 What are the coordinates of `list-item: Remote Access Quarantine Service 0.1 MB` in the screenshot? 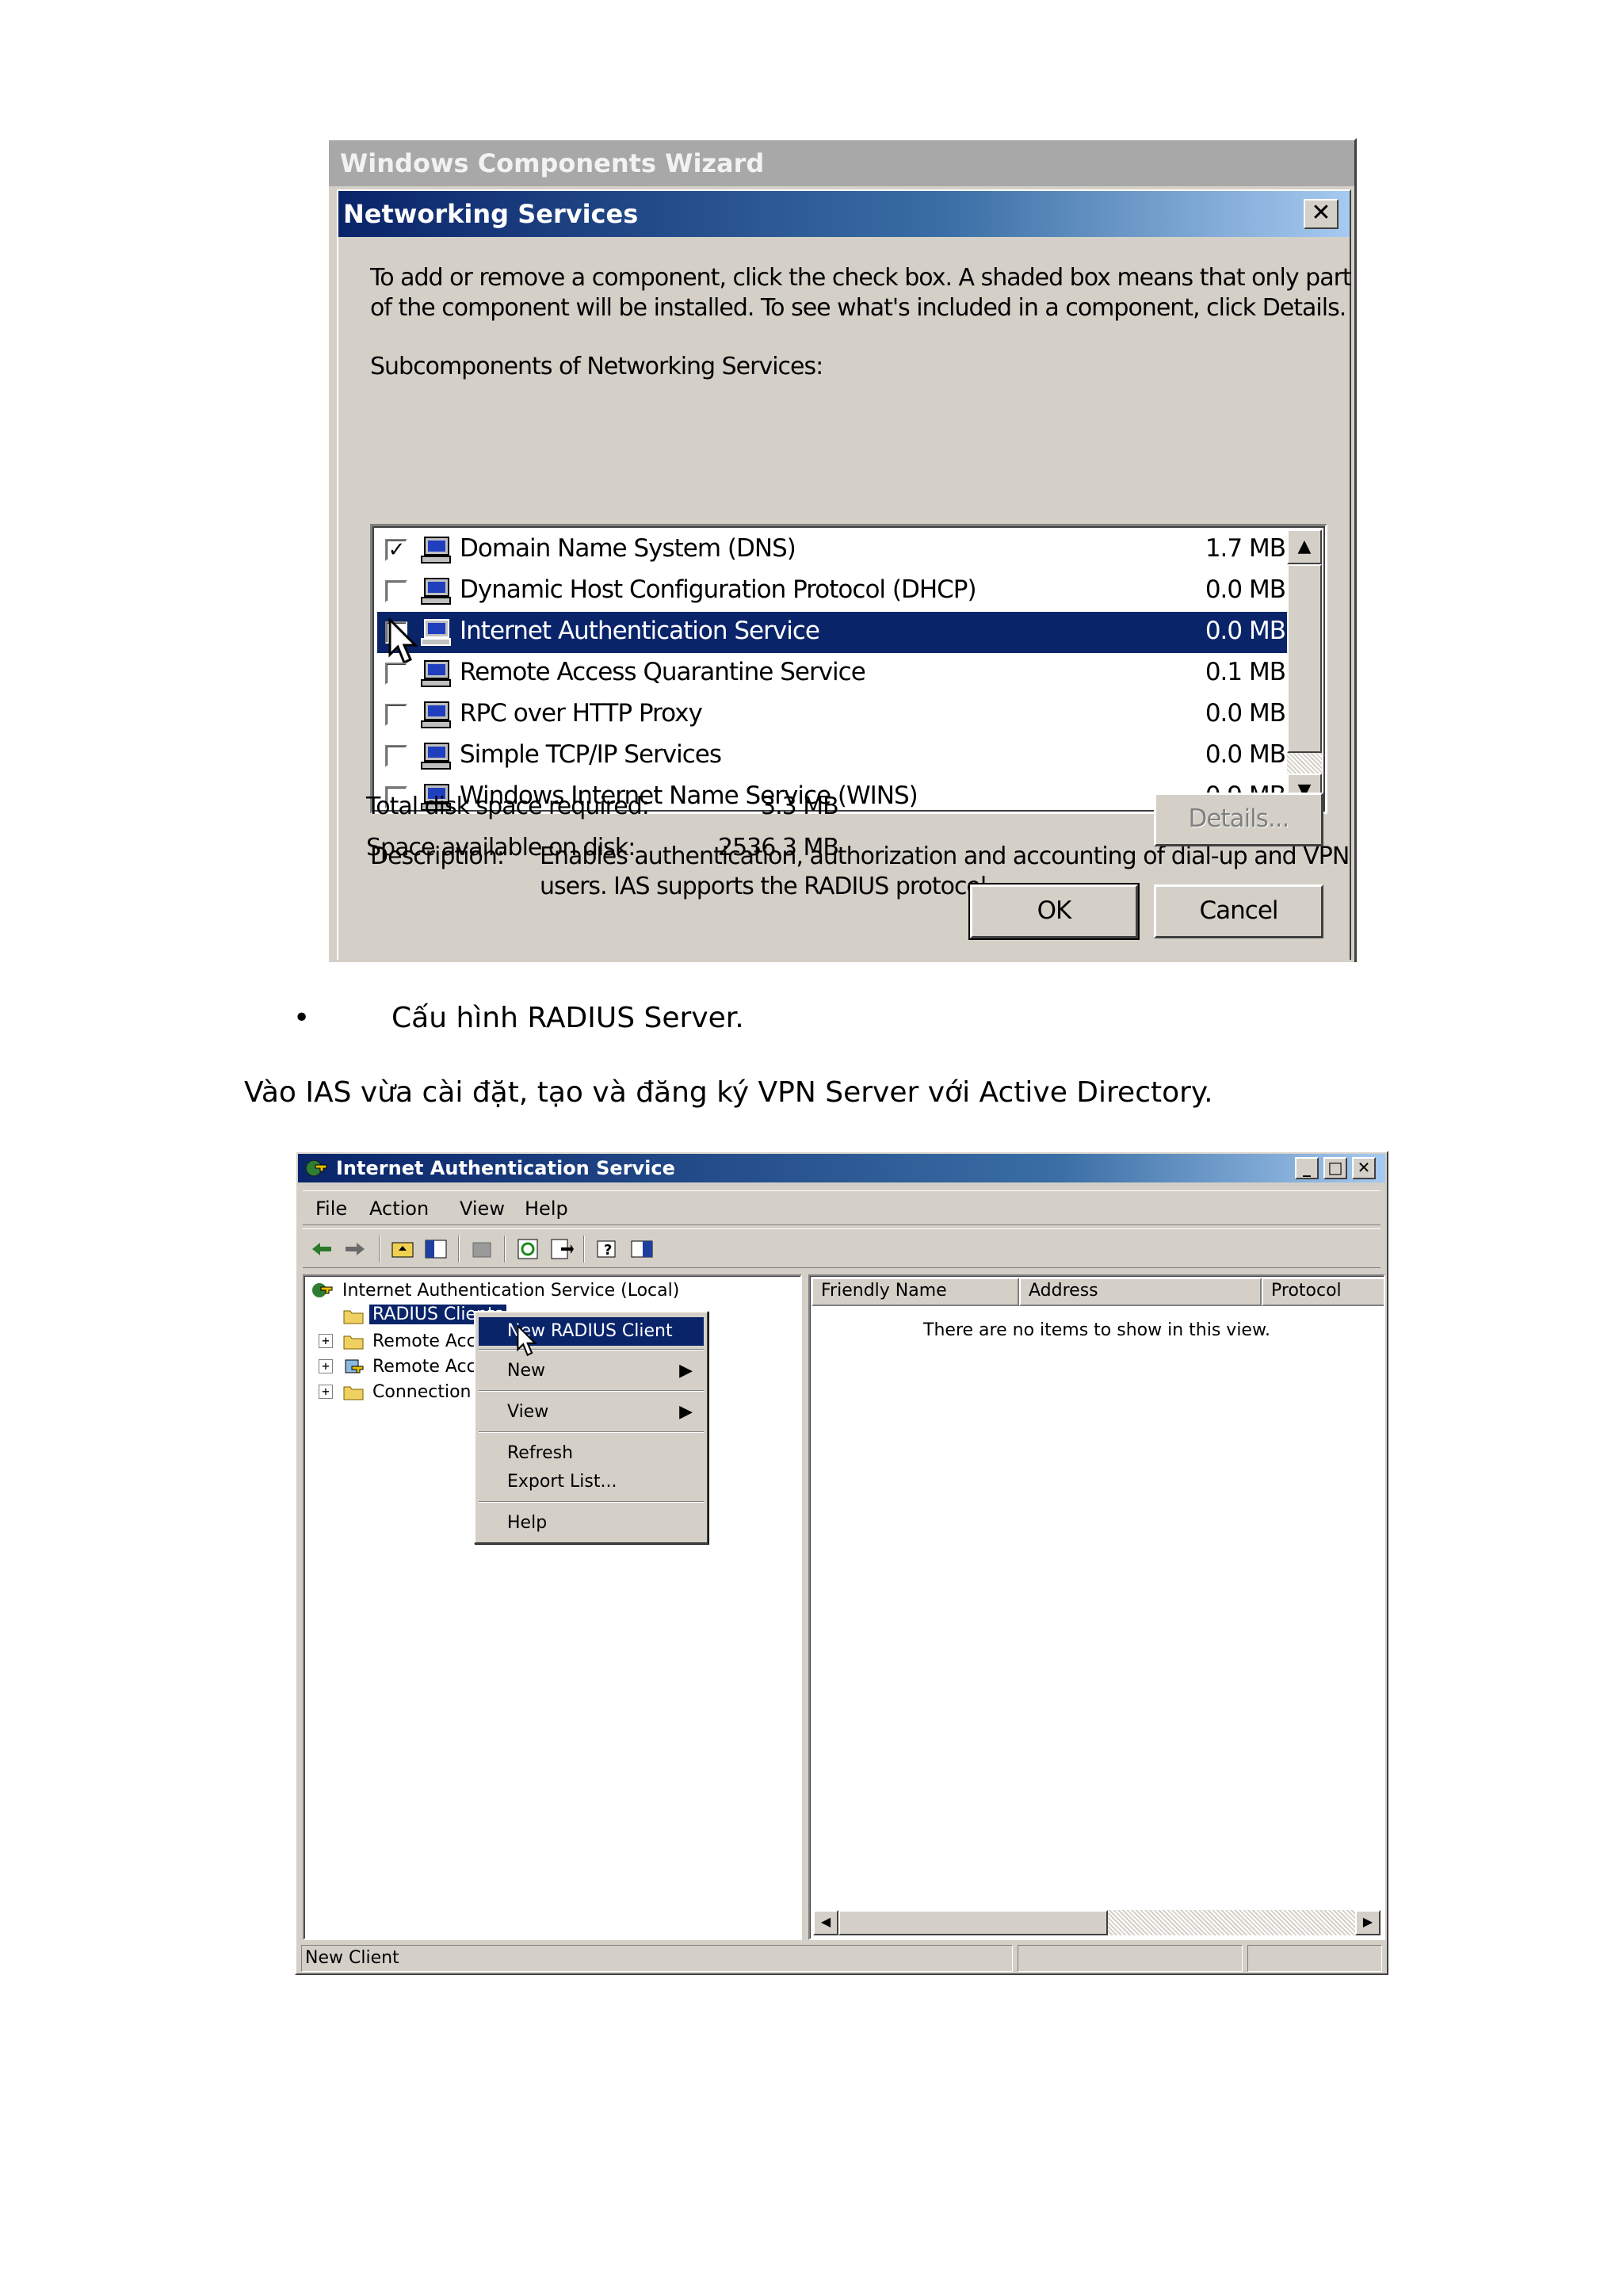 It's located at (836, 673).